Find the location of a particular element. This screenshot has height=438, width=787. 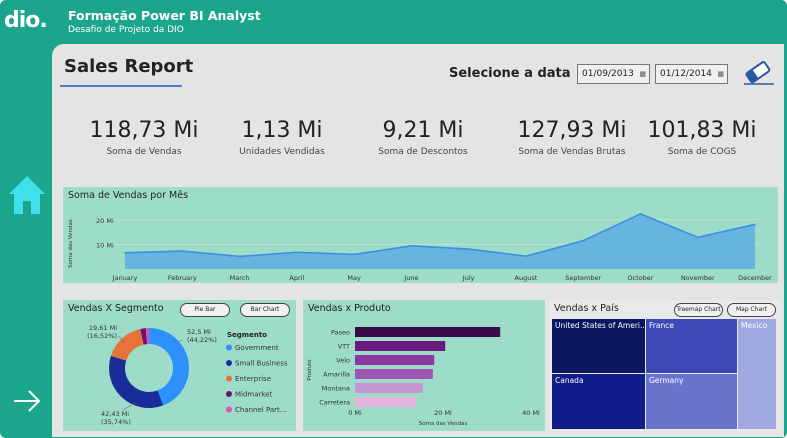

country-title: Vendas x País is located at coordinates (586, 308).